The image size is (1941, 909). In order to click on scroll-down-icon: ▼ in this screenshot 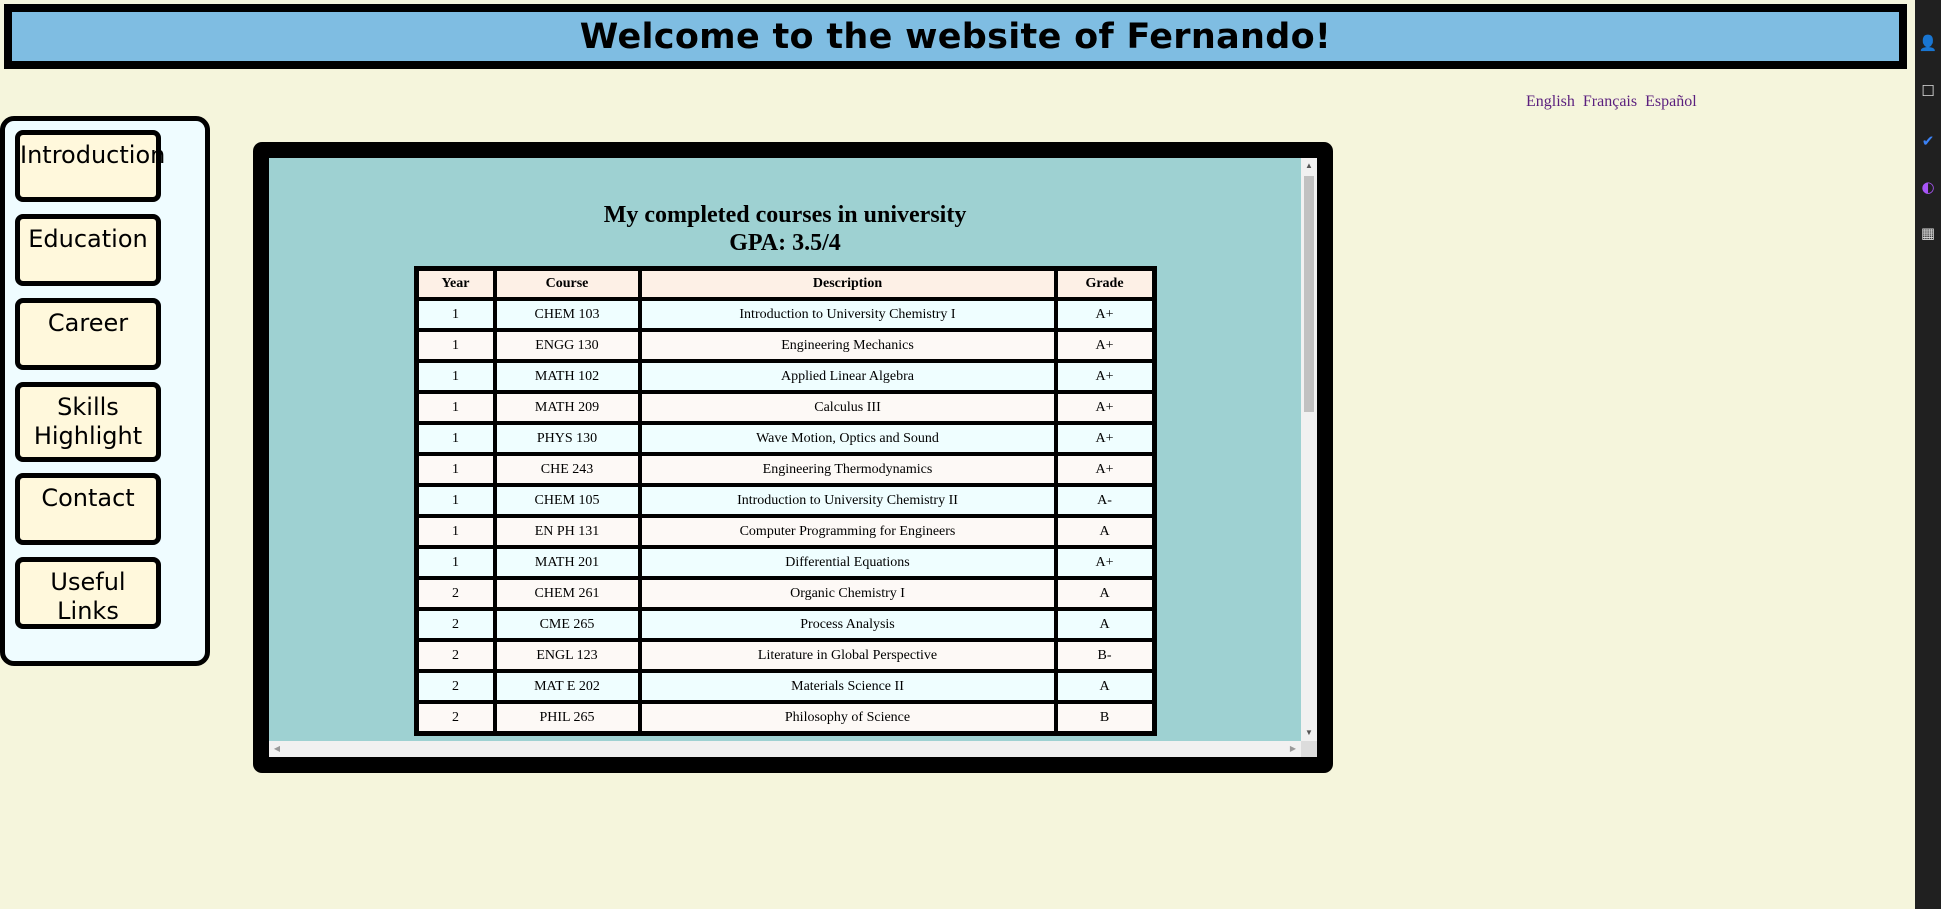, I will do `click(1309, 733)`.